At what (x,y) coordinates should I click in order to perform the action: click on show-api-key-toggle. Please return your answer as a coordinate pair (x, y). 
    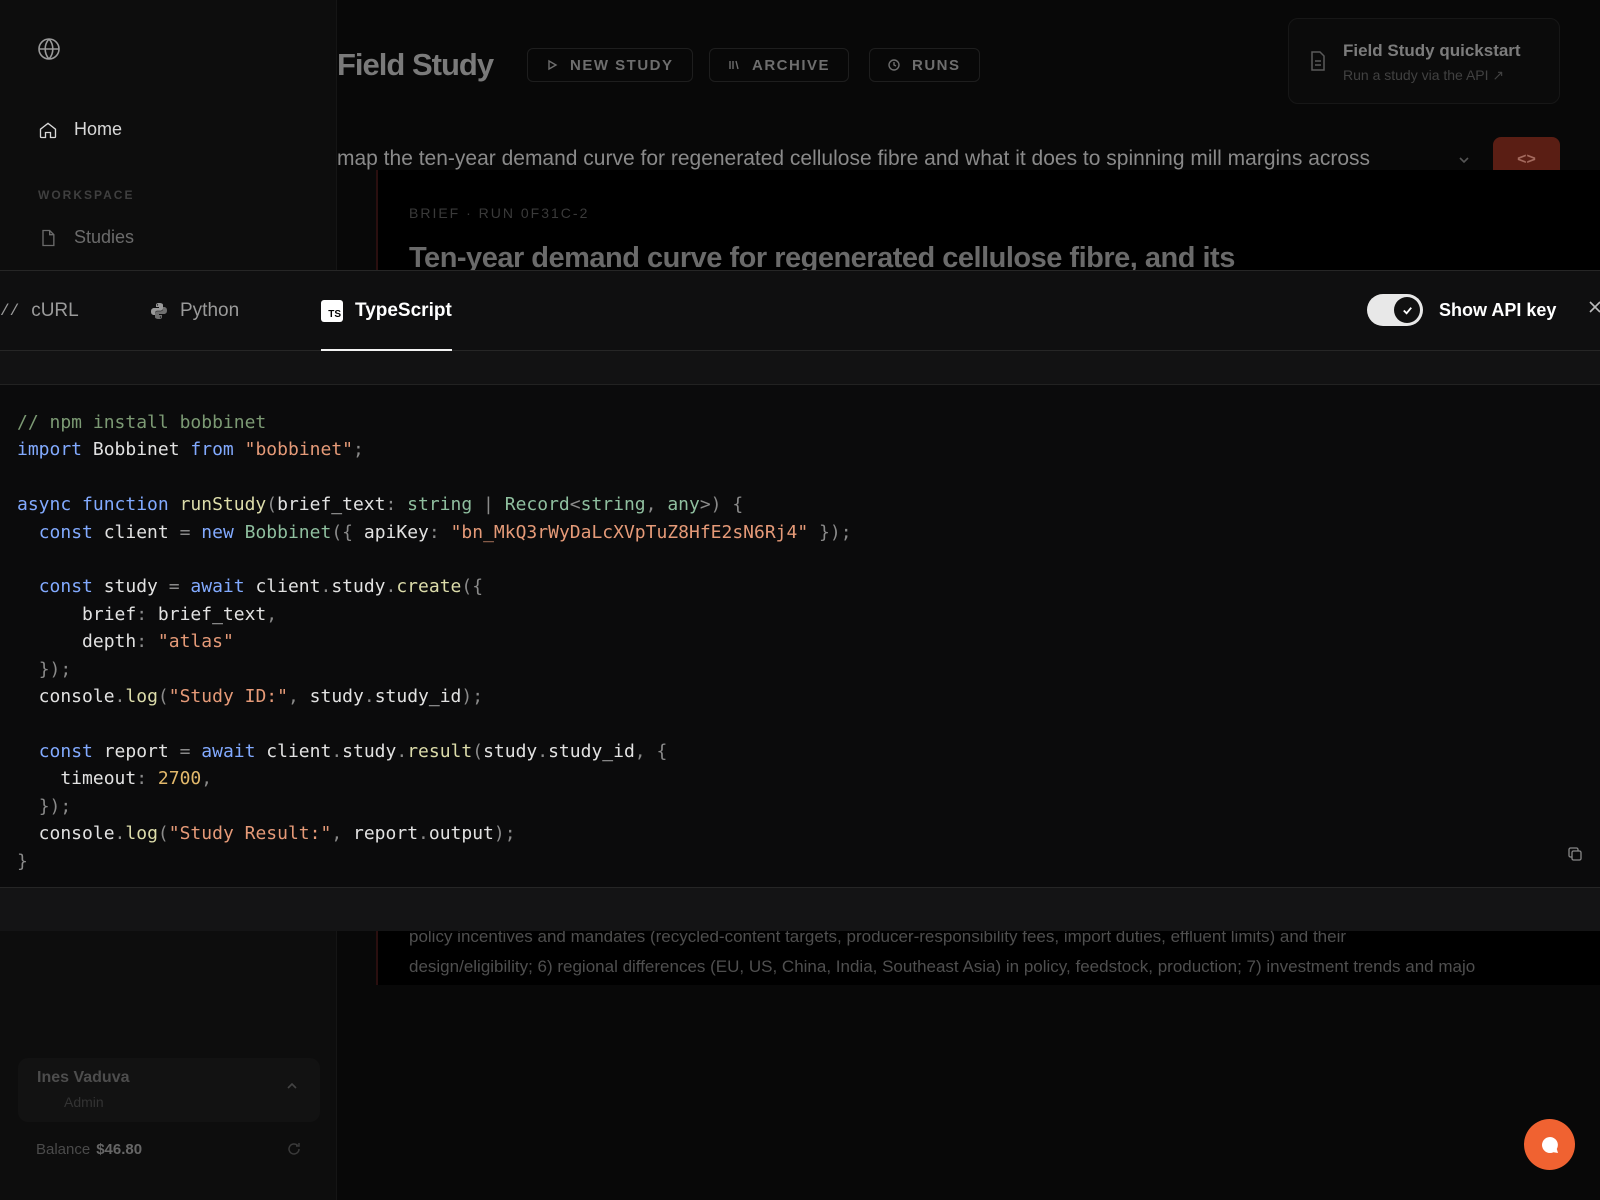
    Looking at the image, I should click on (1395, 310).